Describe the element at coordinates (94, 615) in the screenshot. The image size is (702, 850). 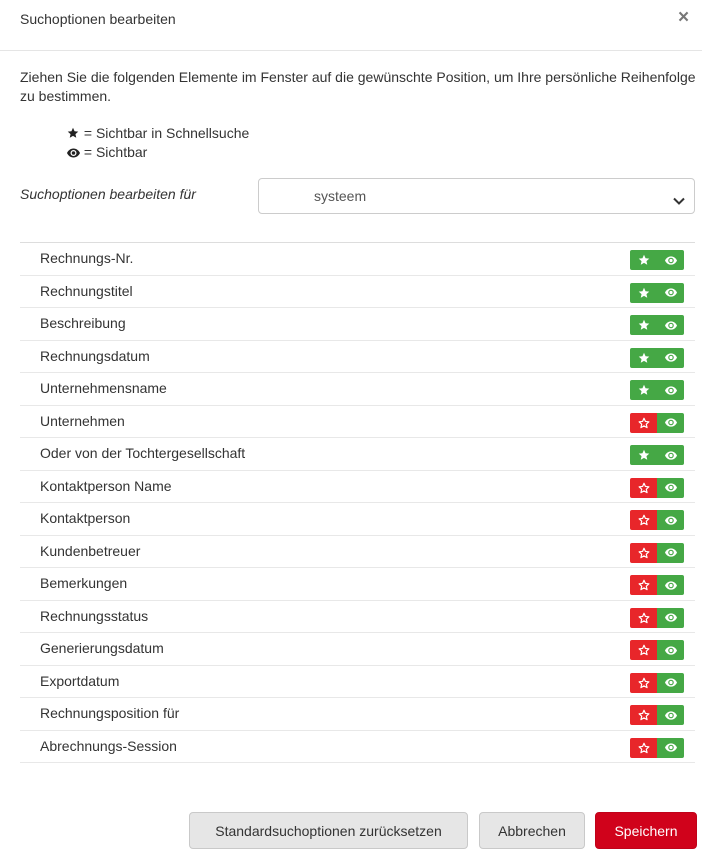
I see `list-item-label: Rechnungsstatus` at that location.